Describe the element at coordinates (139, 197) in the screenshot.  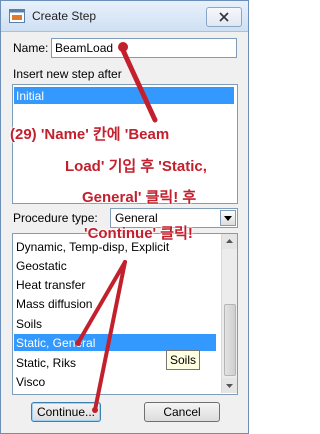
I see `annotation-line-3: General' 클릭! 후` at that location.